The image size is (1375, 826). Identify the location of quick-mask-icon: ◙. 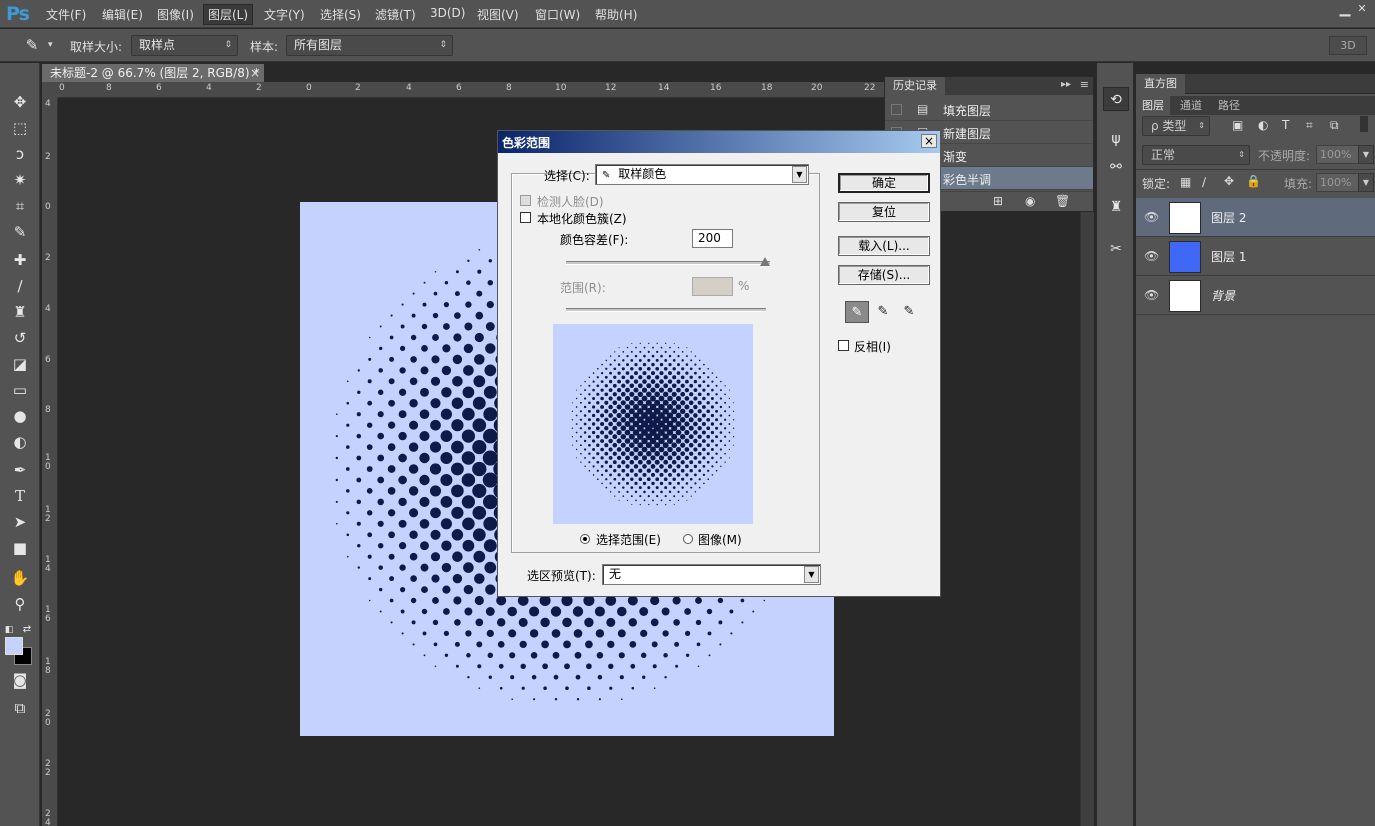
(20, 680).